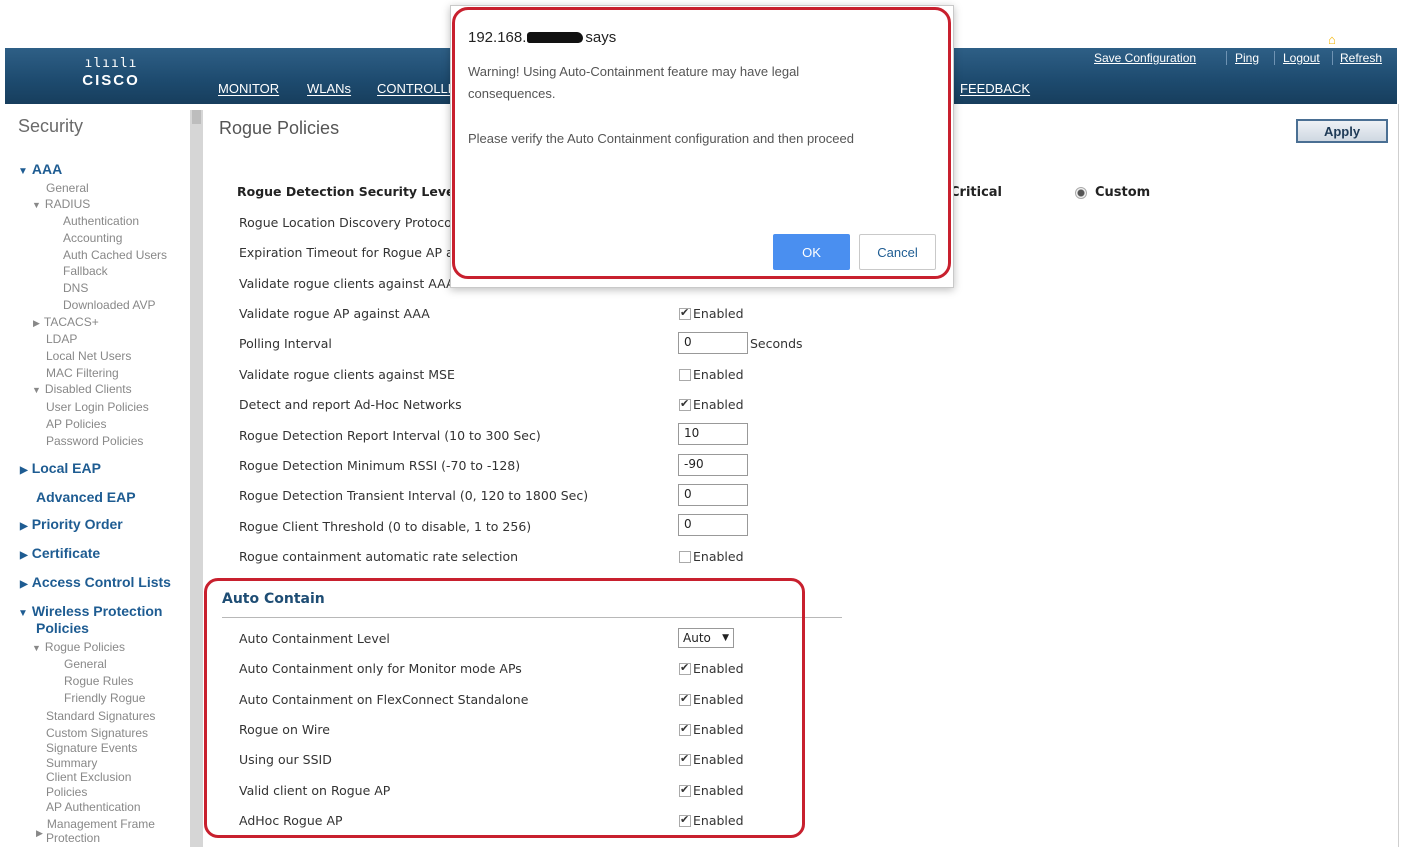 The width and height of the screenshot is (1404, 847). I want to click on validate-clients-mse-label: Validate rogue clients against MSE, so click(347, 374).